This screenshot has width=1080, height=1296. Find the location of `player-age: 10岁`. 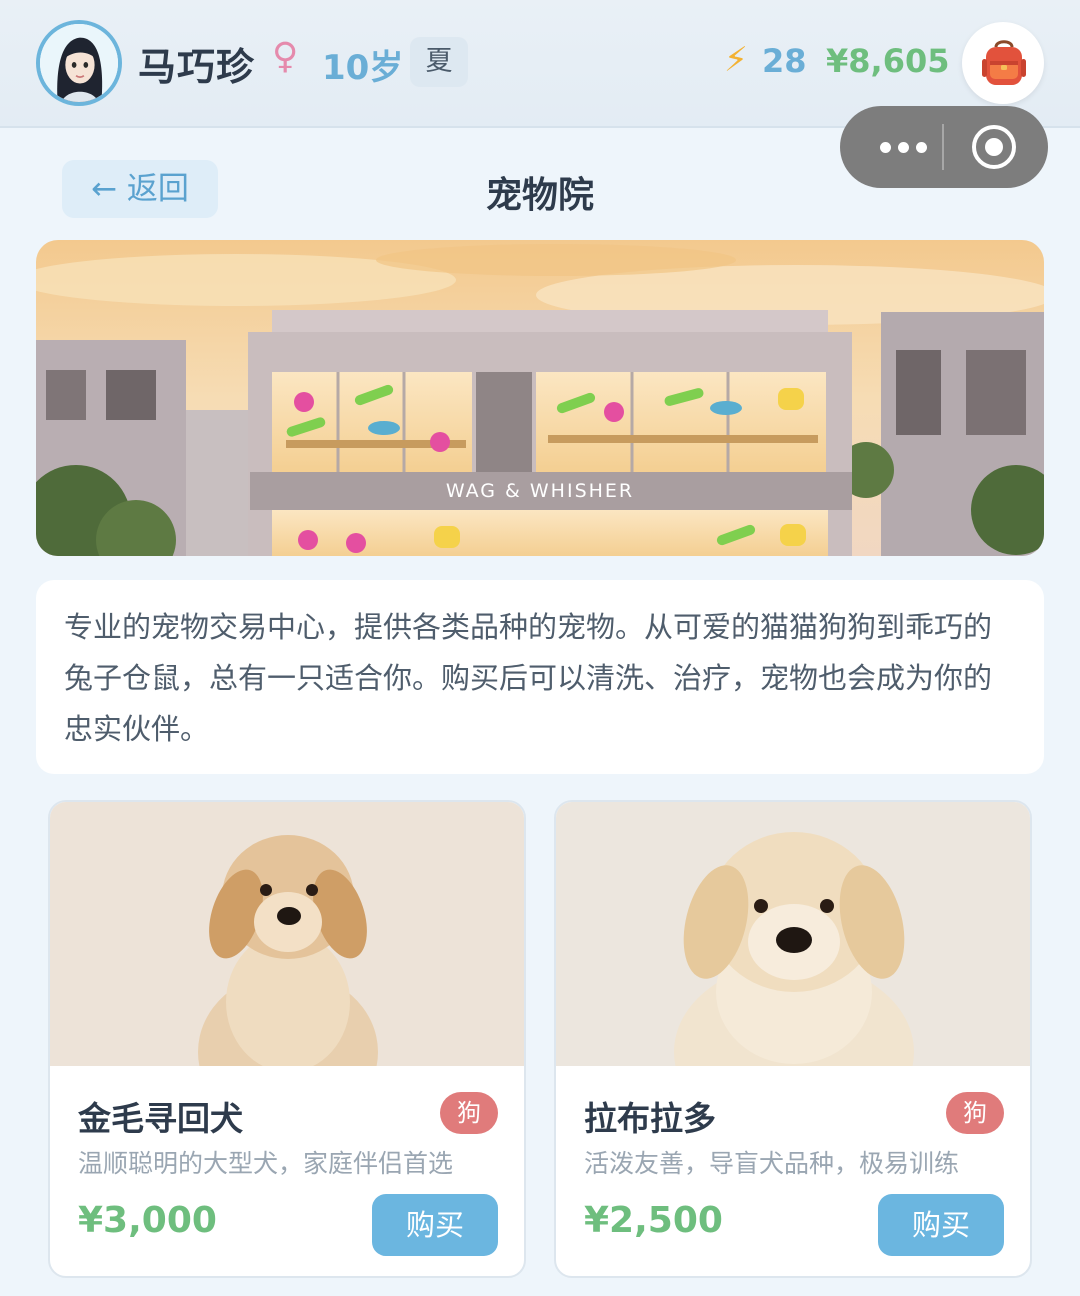

player-age: 10岁 is located at coordinates (363, 68).